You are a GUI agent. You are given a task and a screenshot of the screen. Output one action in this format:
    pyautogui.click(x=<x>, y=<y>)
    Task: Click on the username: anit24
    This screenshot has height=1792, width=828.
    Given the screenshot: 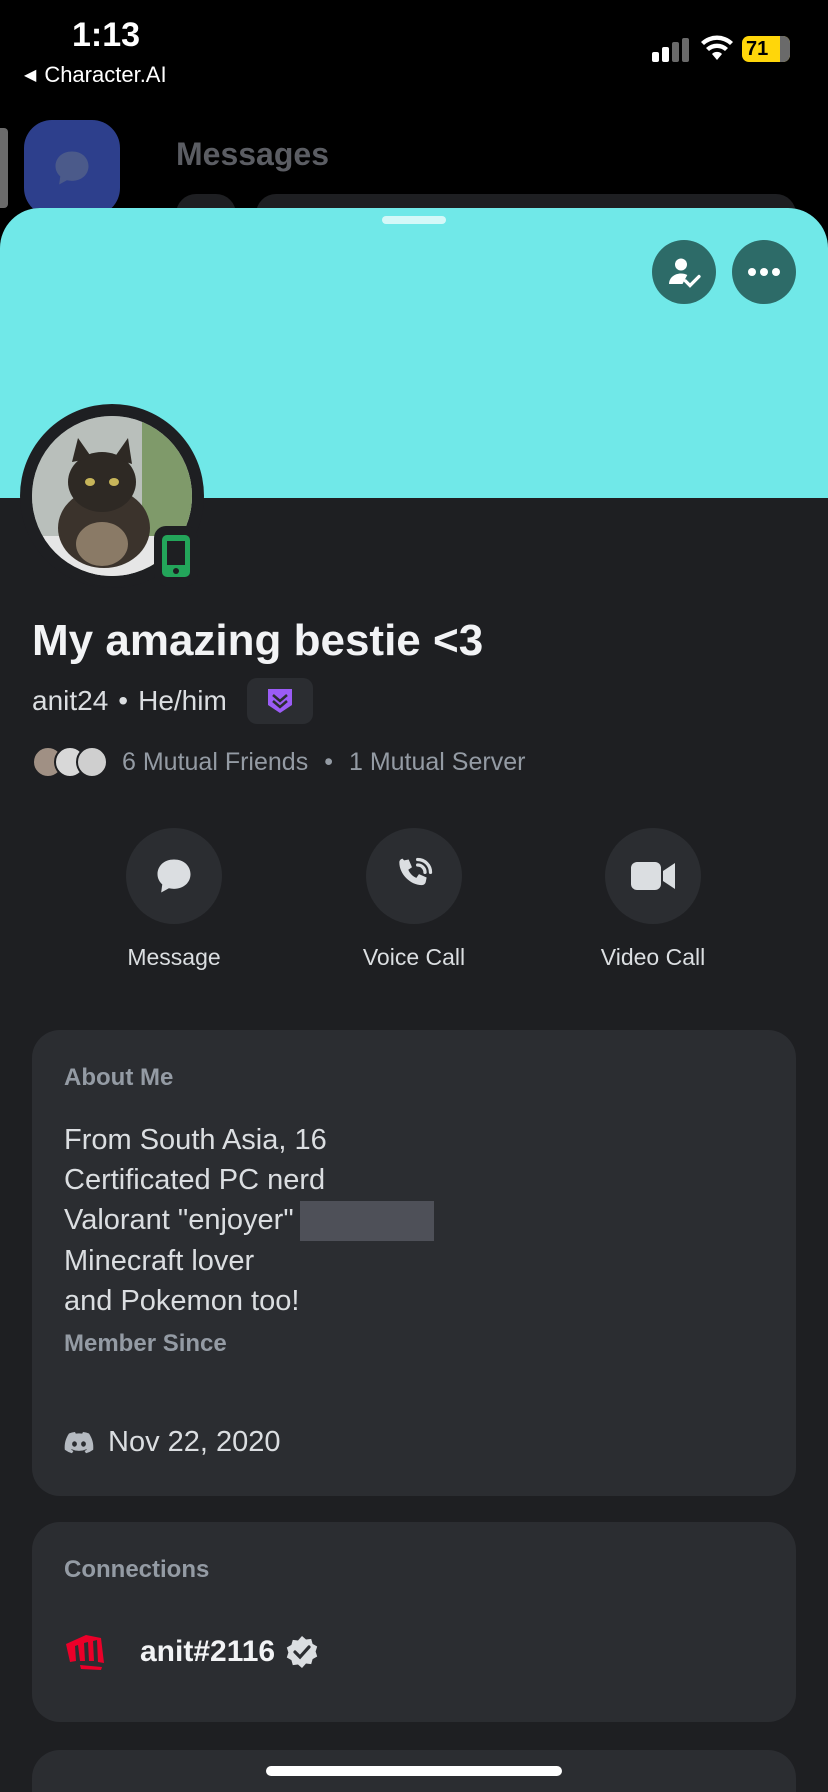 What is the action you would take?
    pyautogui.click(x=70, y=700)
    